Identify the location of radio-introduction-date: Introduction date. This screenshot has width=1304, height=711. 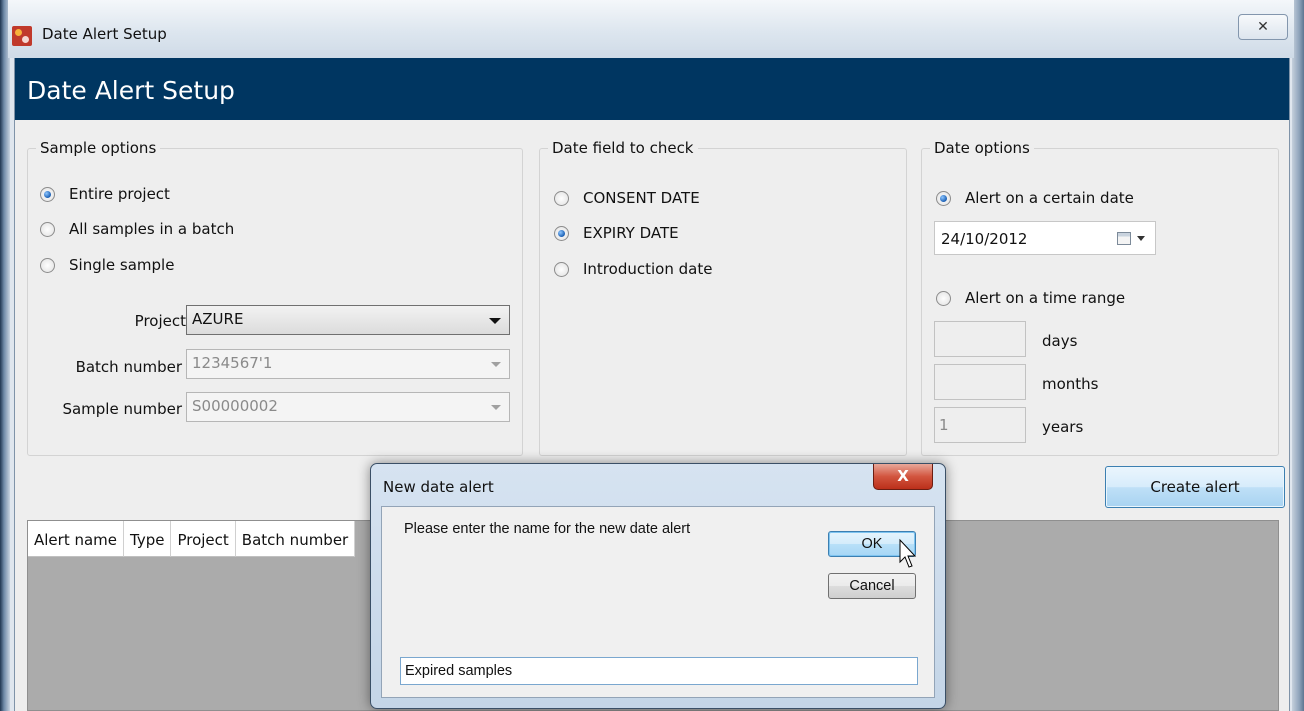
(633, 269).